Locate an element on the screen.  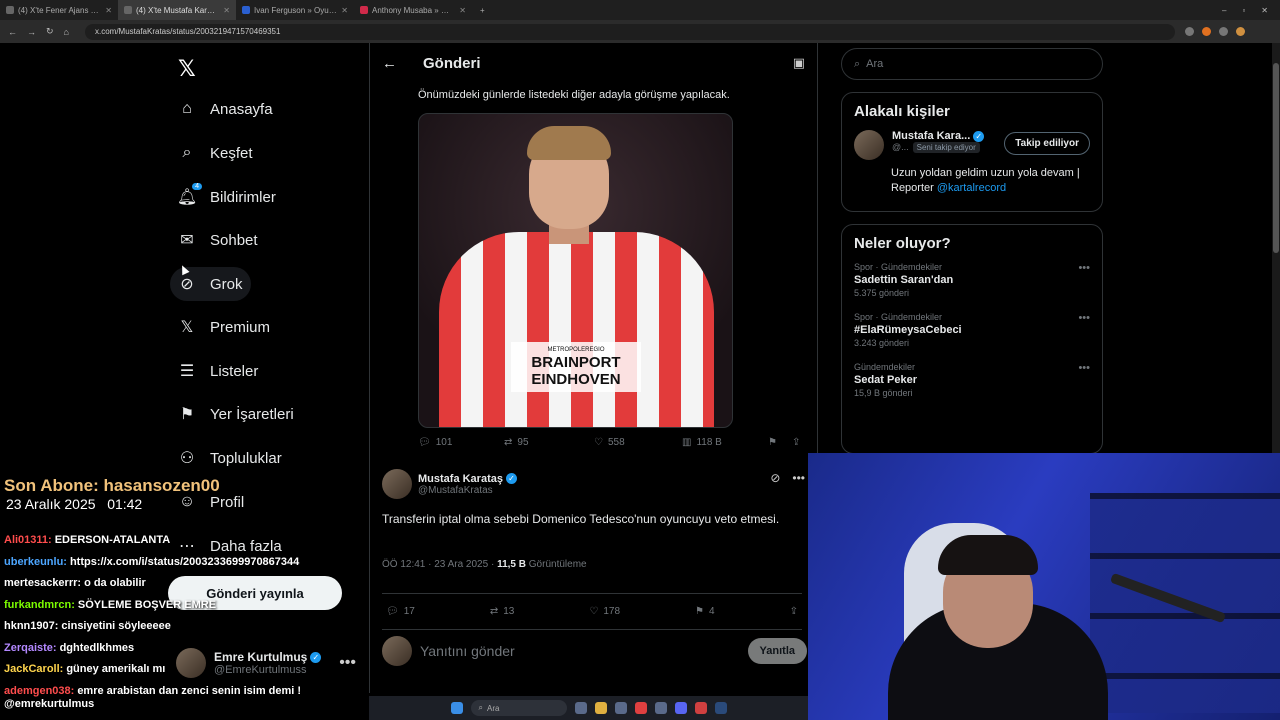
steam-icon is located at coordinates (720, 708).